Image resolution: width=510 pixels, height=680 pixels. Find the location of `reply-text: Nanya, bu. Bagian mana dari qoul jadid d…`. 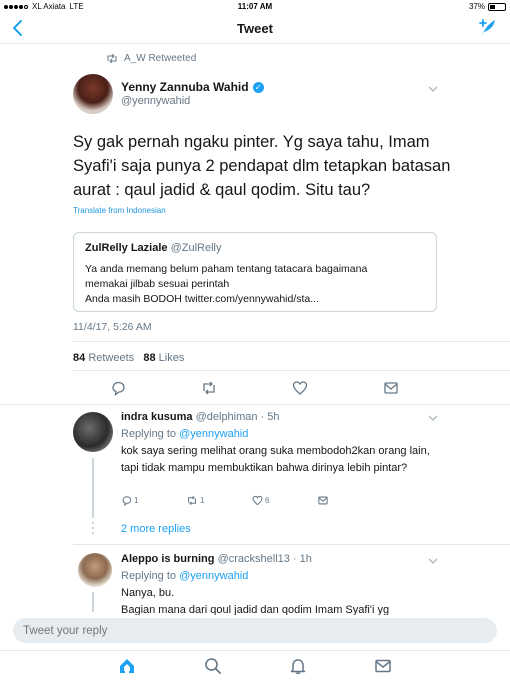

reply-text: Nanya, bu. Bagian mana dari qoul jadid d… is located at coordinates (255, 601).